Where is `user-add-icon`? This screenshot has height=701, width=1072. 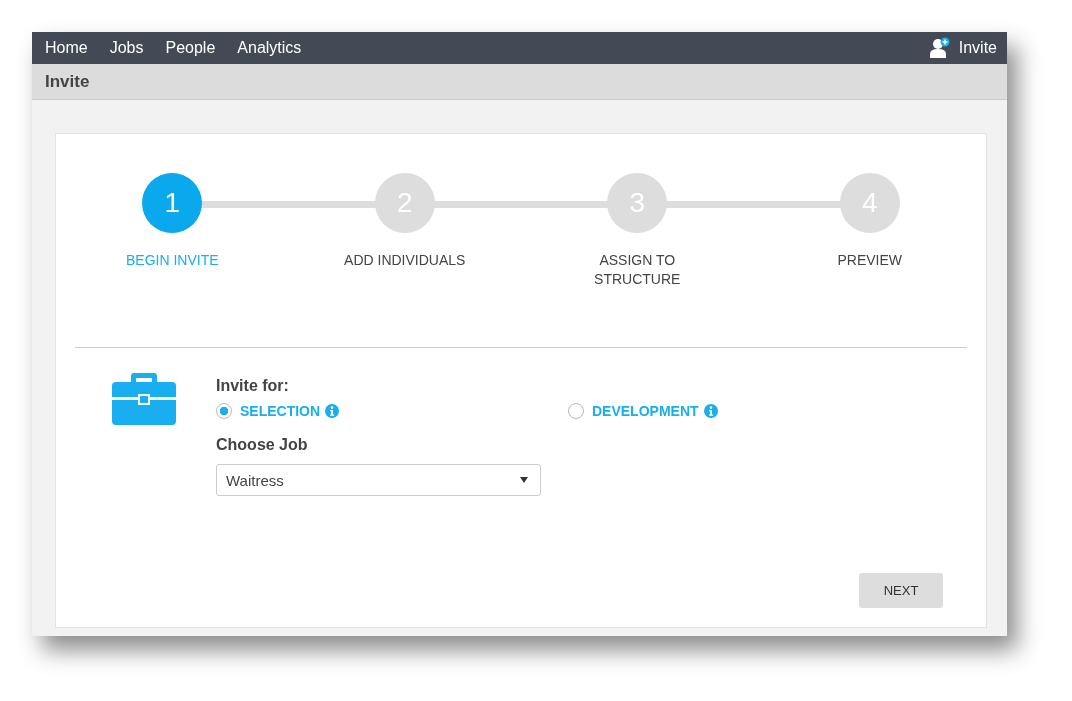
user-add-icon is located at coordinates (939, 48).